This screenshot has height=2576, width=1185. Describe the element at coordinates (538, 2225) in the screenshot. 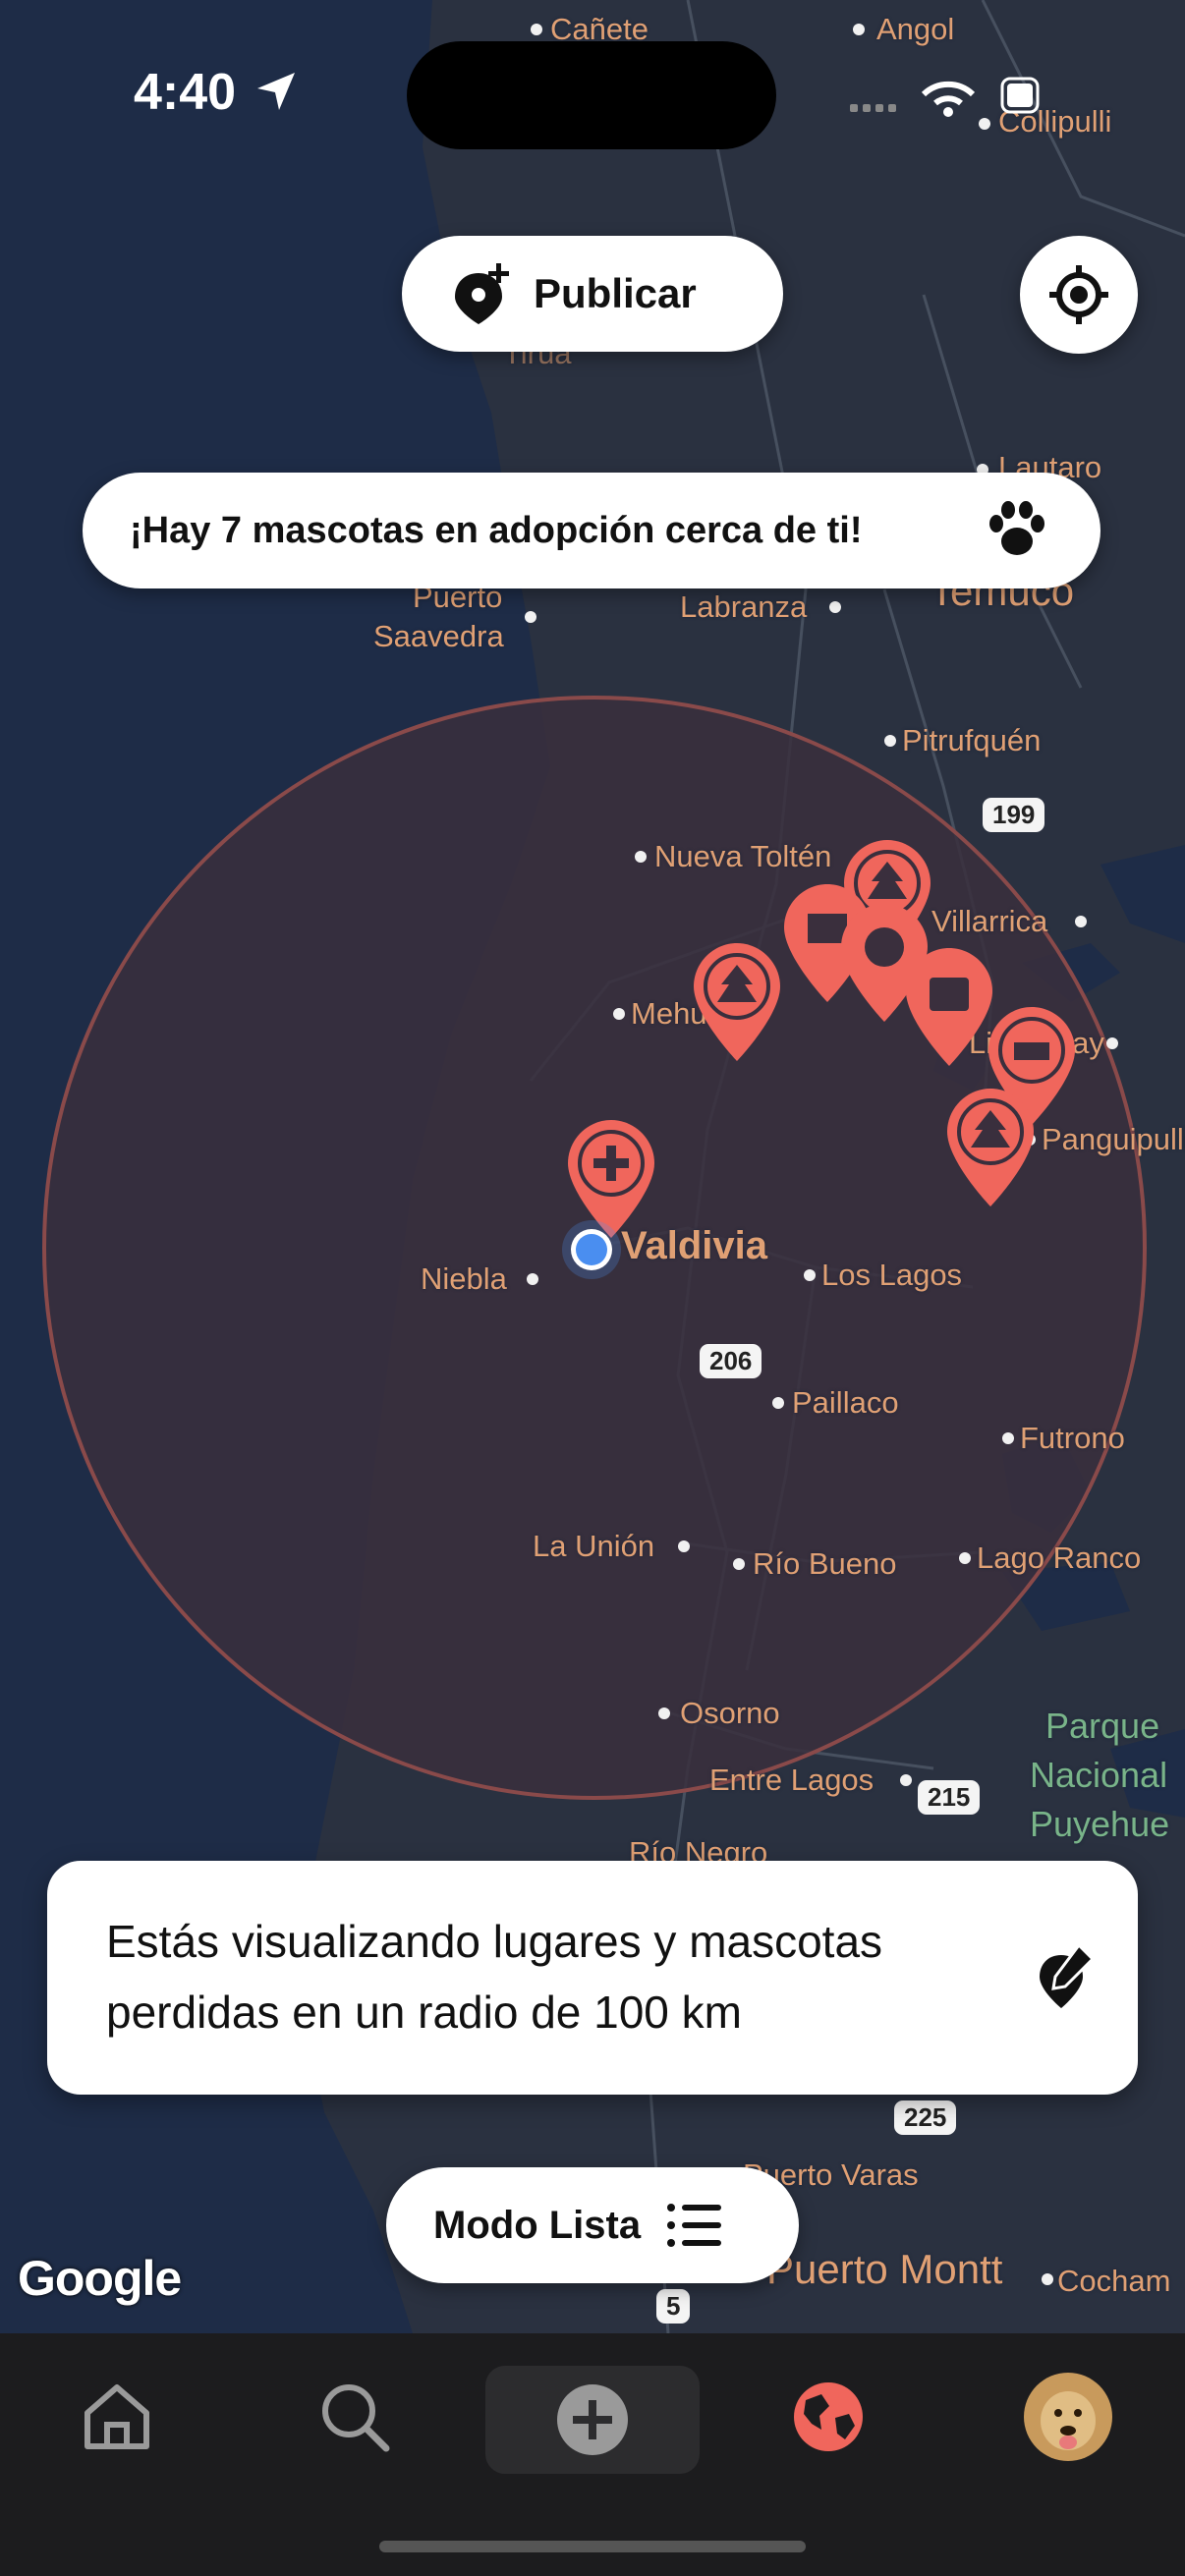

I see `list-mode-label: Modo Lista` at that location.